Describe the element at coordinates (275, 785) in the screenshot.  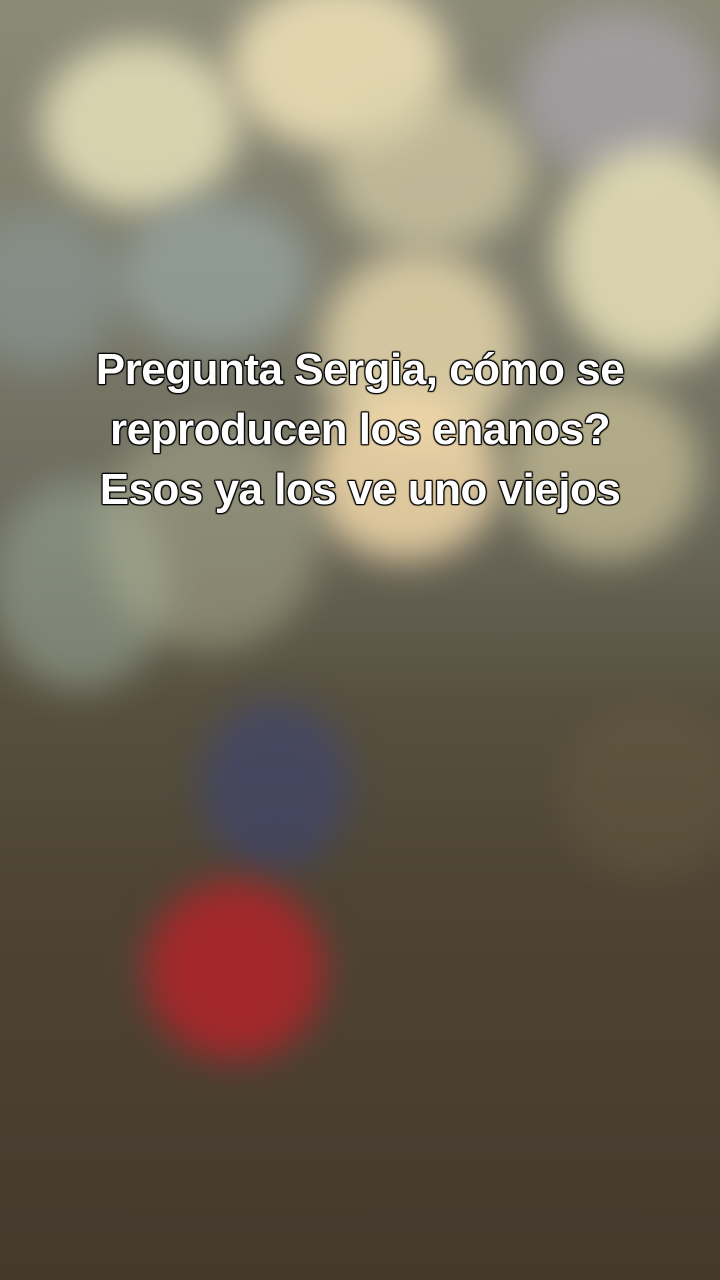
I see `bokeh-light-blue` at that location.